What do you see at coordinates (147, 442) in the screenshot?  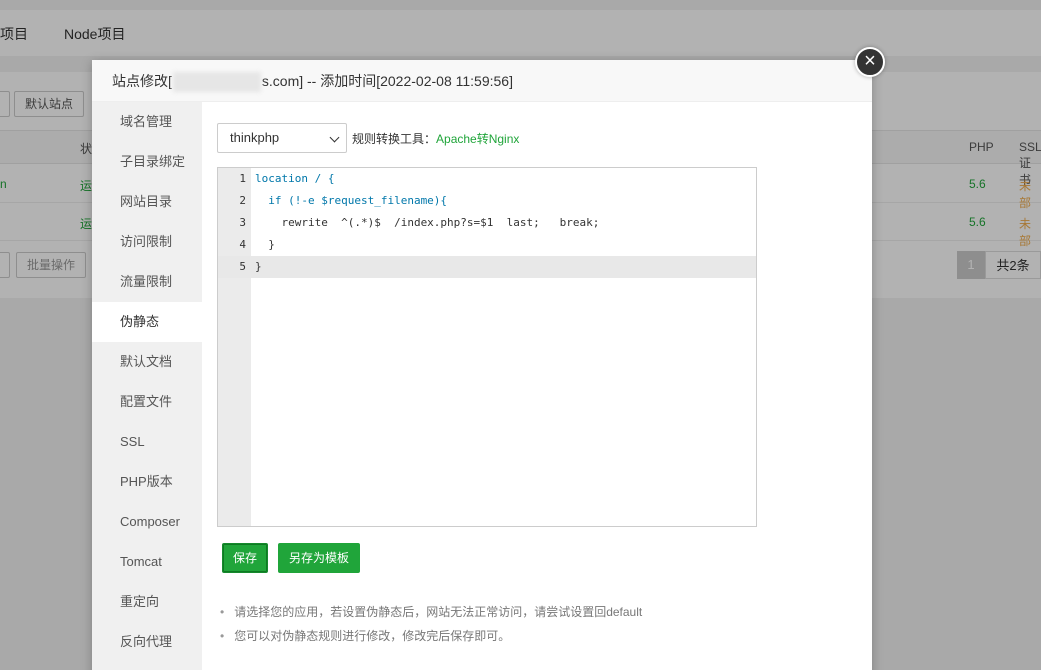 I see `sidebar-item-ssl: SSL` at bounding box center [147, 442].